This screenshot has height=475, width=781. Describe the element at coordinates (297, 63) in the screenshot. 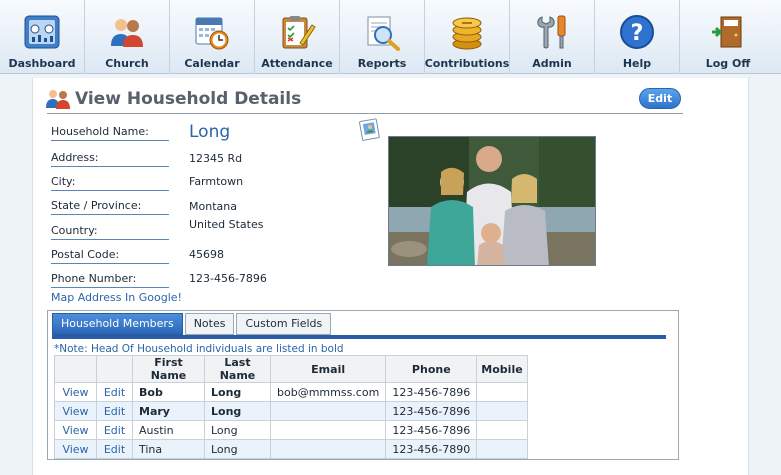

I see `toolbar-label: Attendance` at that location.